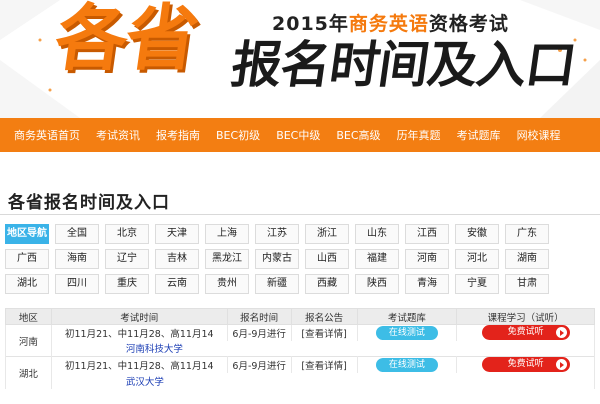 This screenshot has height=404, width=600. I want to click on table-row-sub: 河南科技大学, so click(301, 348).